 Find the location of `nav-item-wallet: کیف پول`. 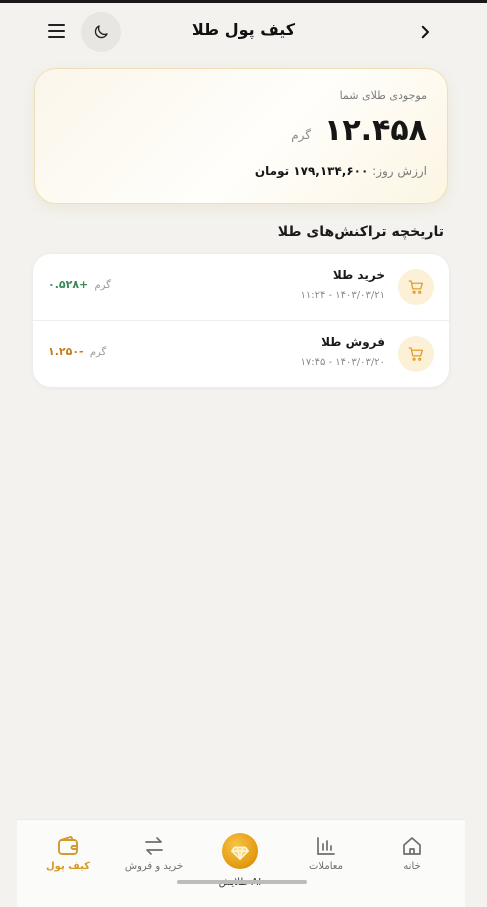

nav-item-wallet: کیف پول is located at coordinates (68, 855).